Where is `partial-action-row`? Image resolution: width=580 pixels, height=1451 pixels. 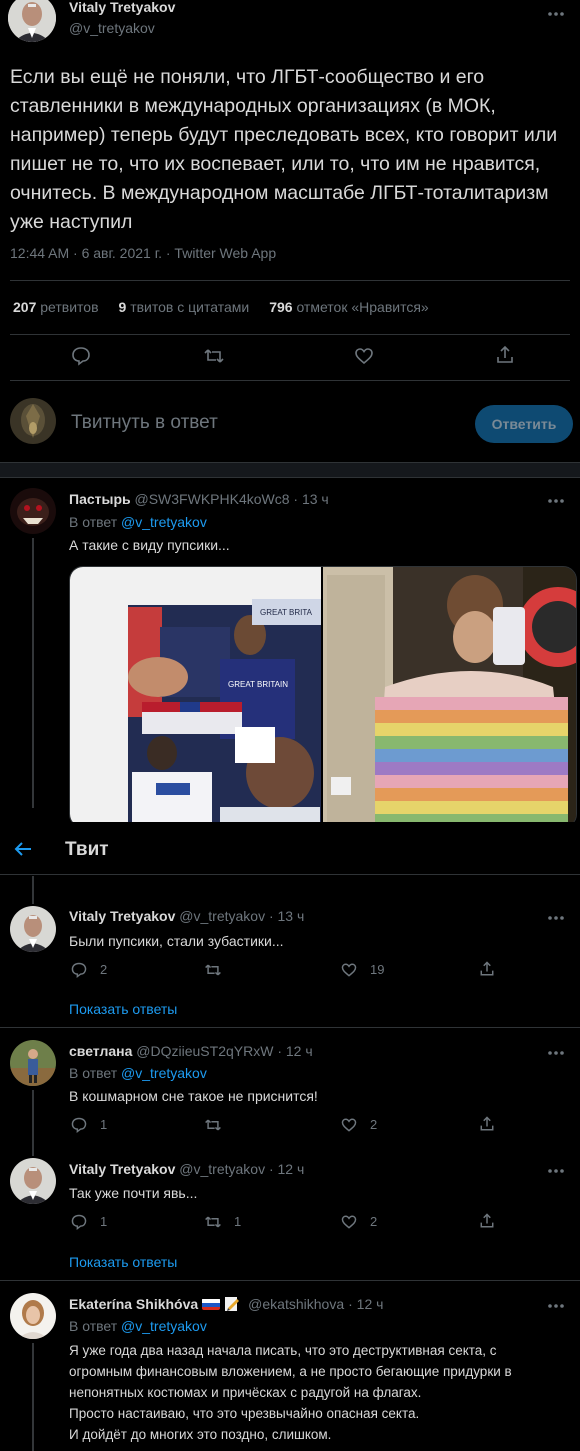
partial-action-row is located at coordinates (285, 877).